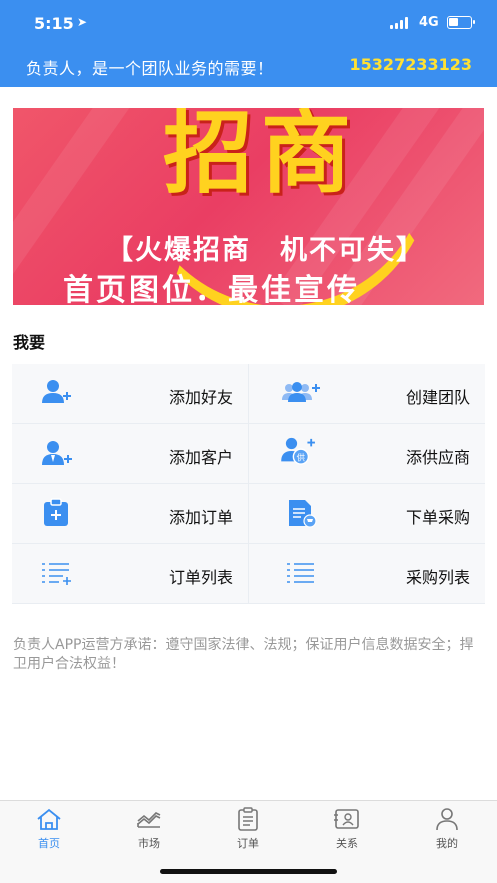 The image size is (497, 883). What do you see at coordinates (130, 573) in the screenshot?
I see `order-list-button: 订单列表` at bounding box center [130, 573].